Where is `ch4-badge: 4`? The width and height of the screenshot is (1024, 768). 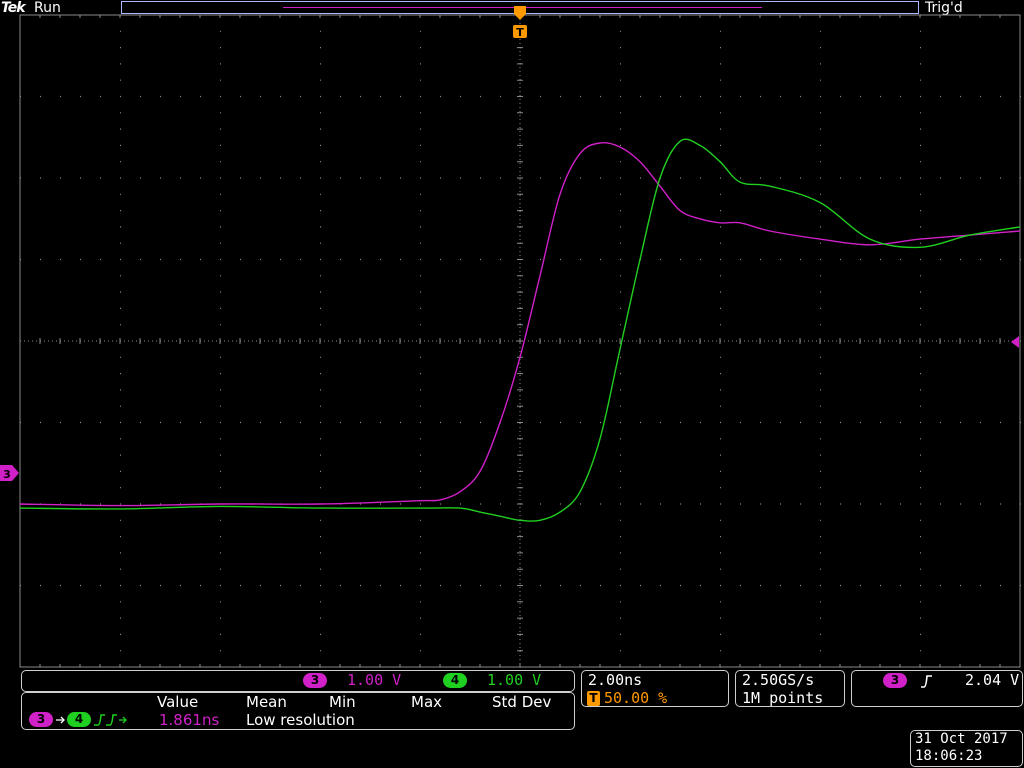
ch4-badge: 4 is located at coordinates (455, 680).